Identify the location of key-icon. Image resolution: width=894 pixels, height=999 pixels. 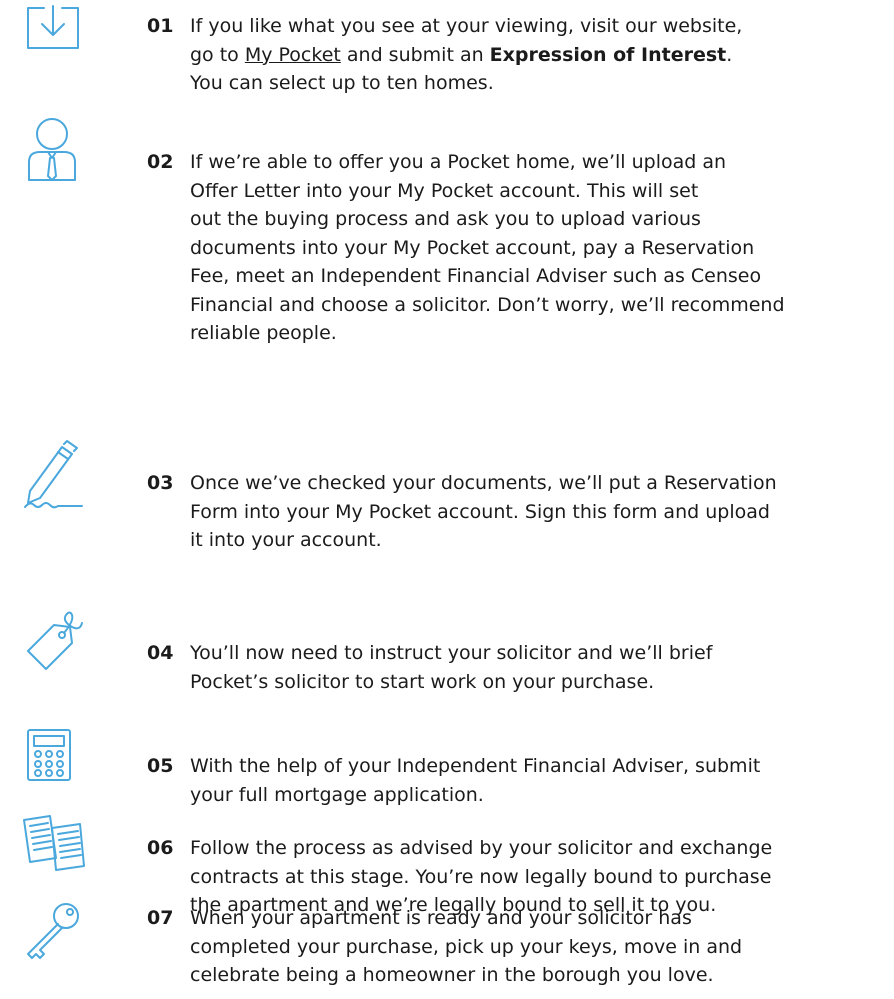
(53, 931).